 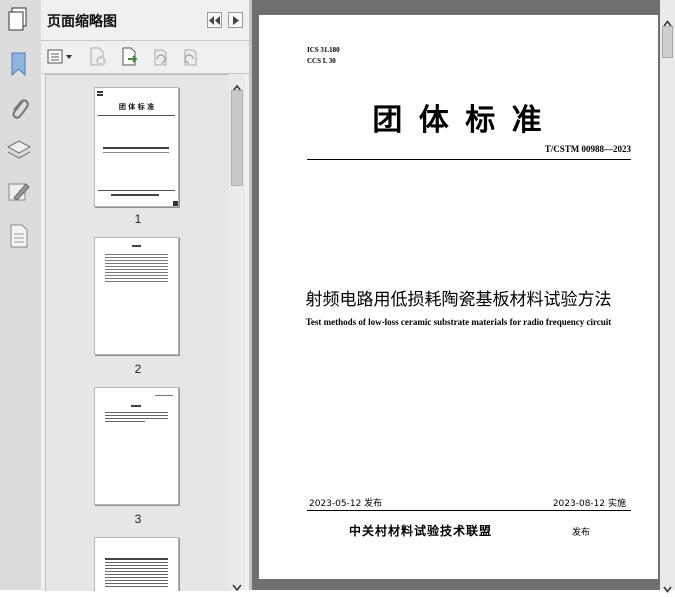 What do you see at coordinates (214, 20) in the screenshot?
I see `collapse-panel-button` at bounding box center [214, 20].